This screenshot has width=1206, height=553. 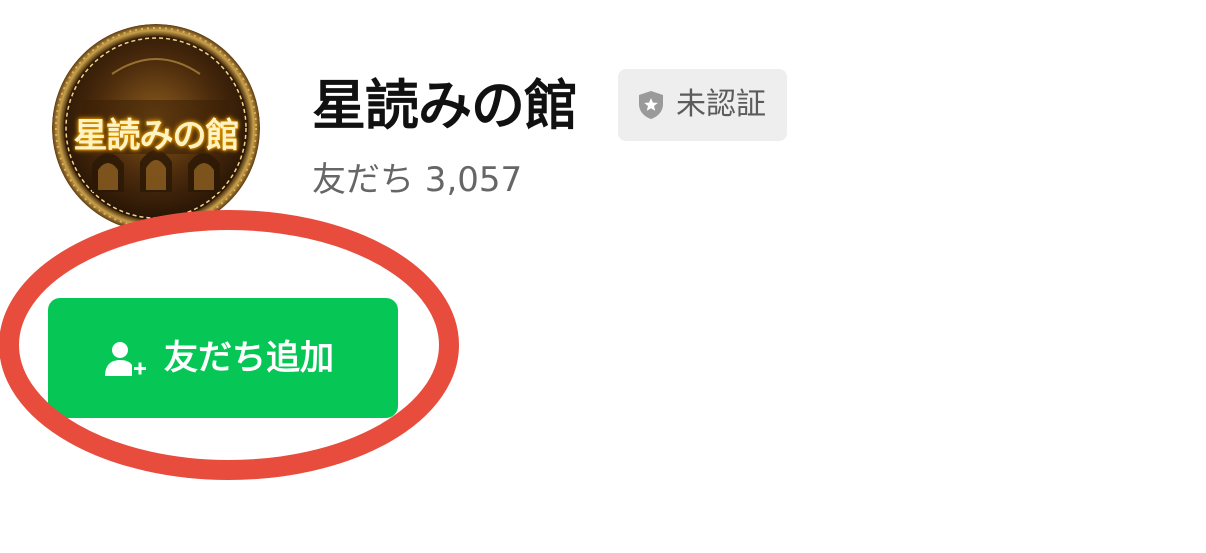 What do you see at coordinates (651, 105) in the screenshot?
I see `shield-star-icon` at bounding box center [651, 105].